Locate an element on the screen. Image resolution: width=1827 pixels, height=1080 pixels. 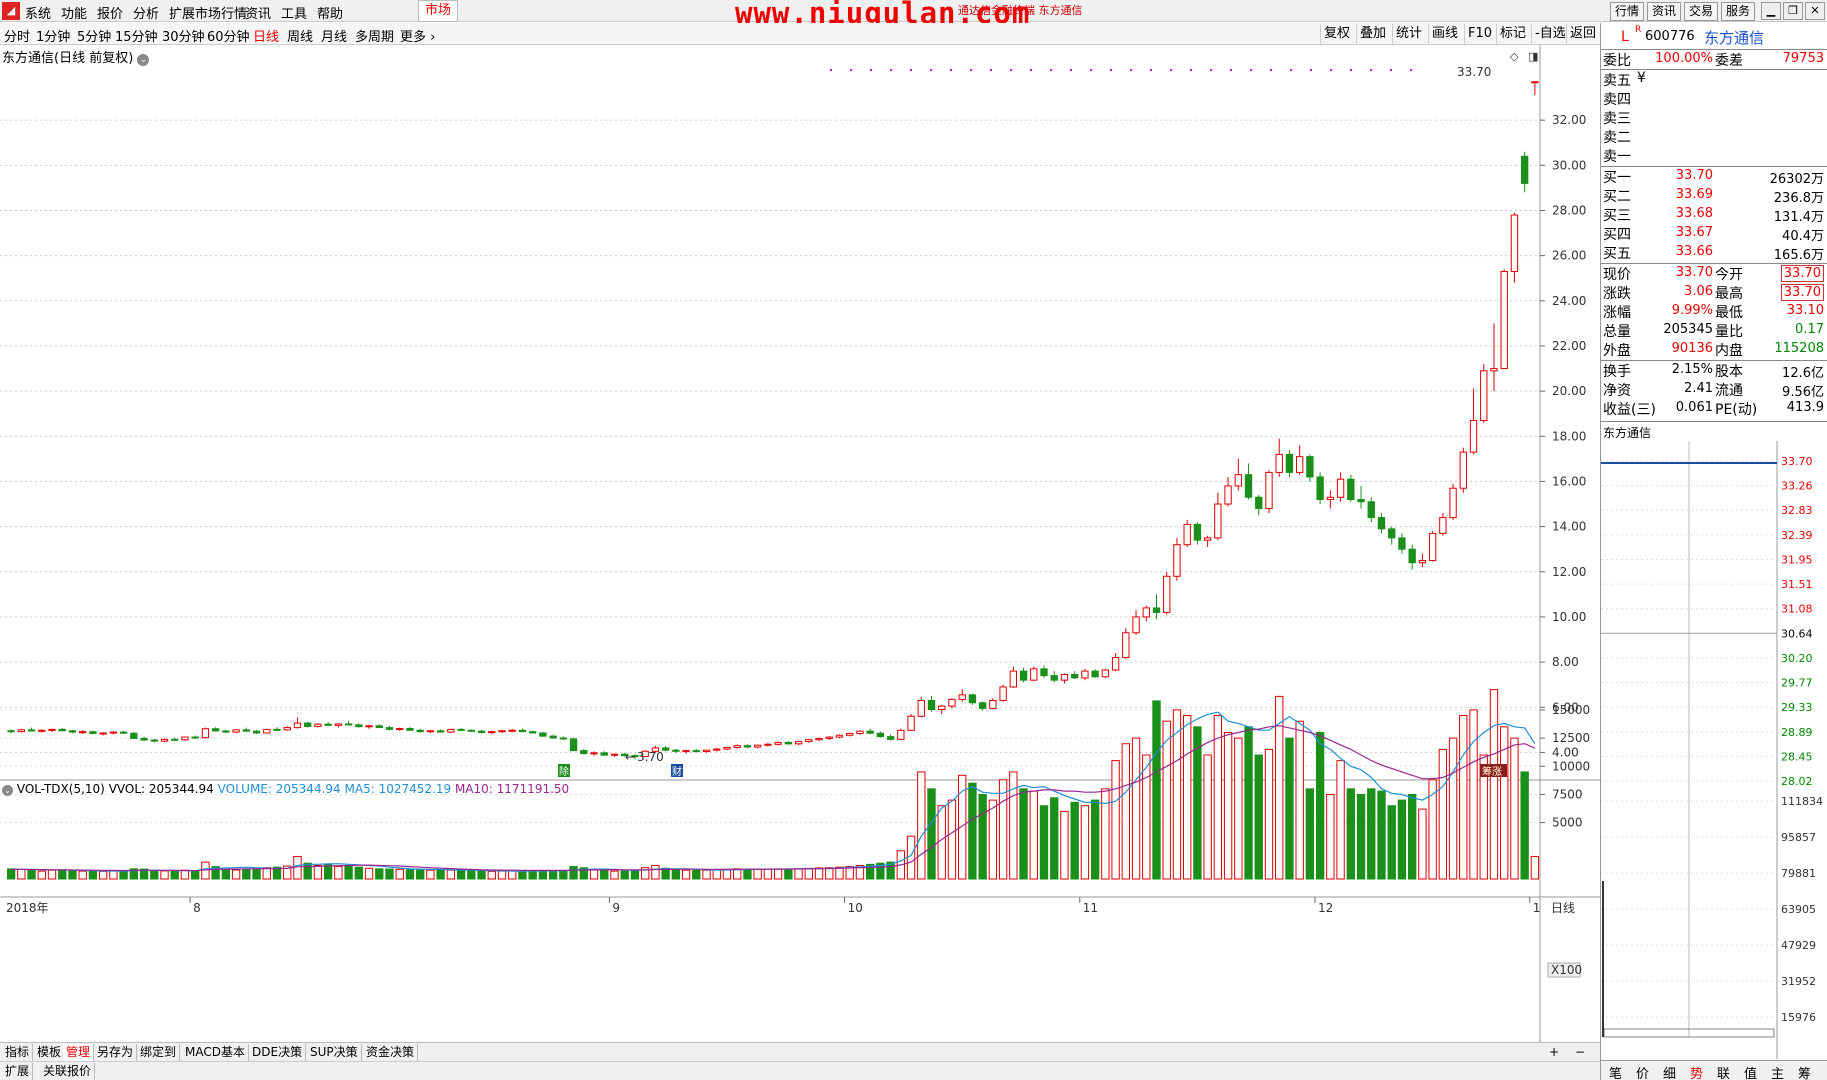
marker-3: 筹涨 is located at coordinates (1492, 771).